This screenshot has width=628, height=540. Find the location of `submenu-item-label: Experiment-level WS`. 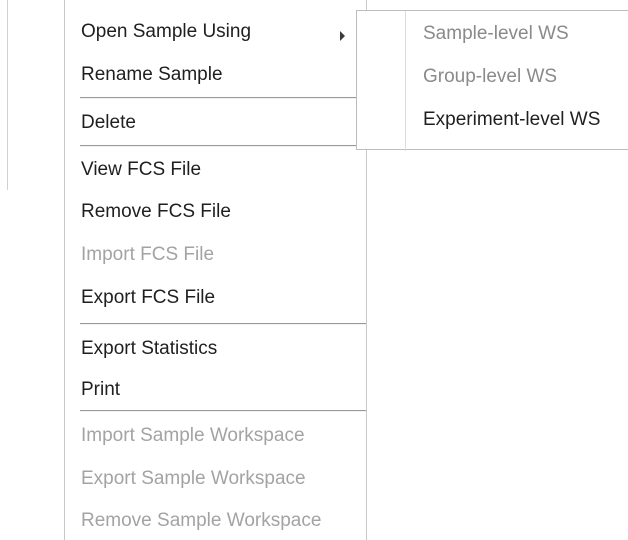

submenu-item-label: Experiment-level WS is located at coordinates (512, 119).